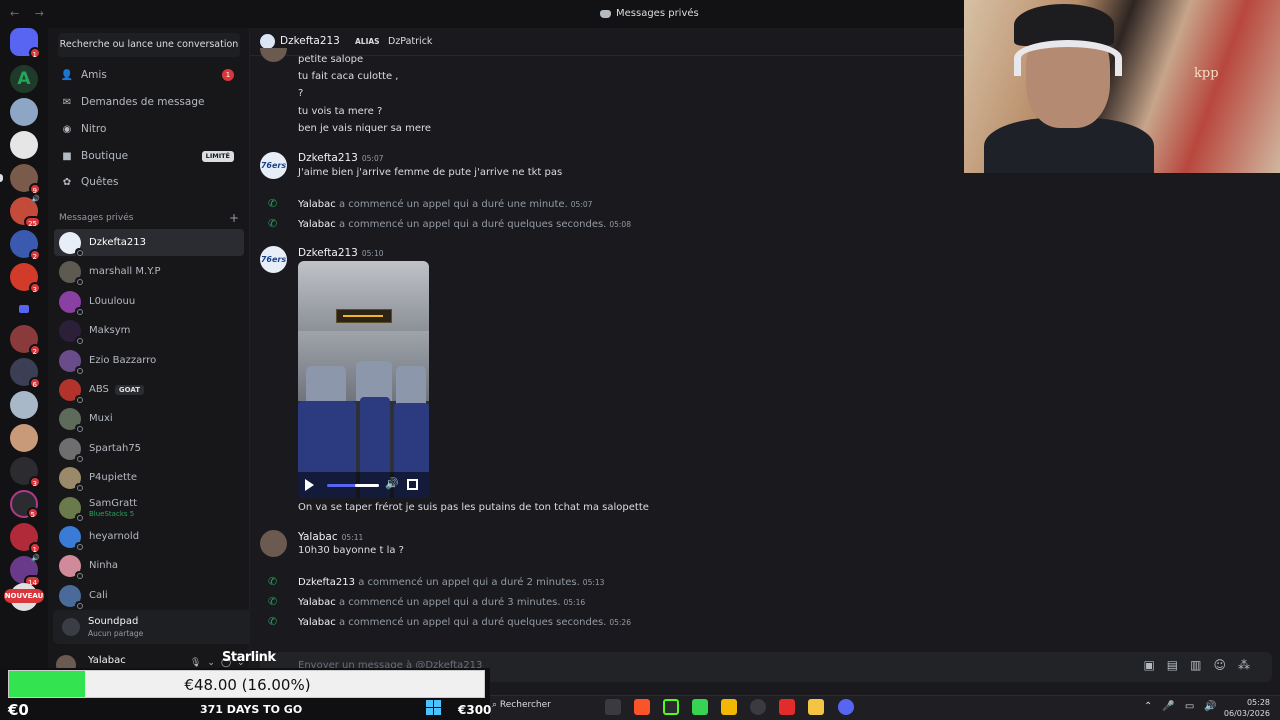 Image resolution: width=1280 pixels, height=720 pixels. I want to click on goal-start-amount: €0, so click(18, 710).